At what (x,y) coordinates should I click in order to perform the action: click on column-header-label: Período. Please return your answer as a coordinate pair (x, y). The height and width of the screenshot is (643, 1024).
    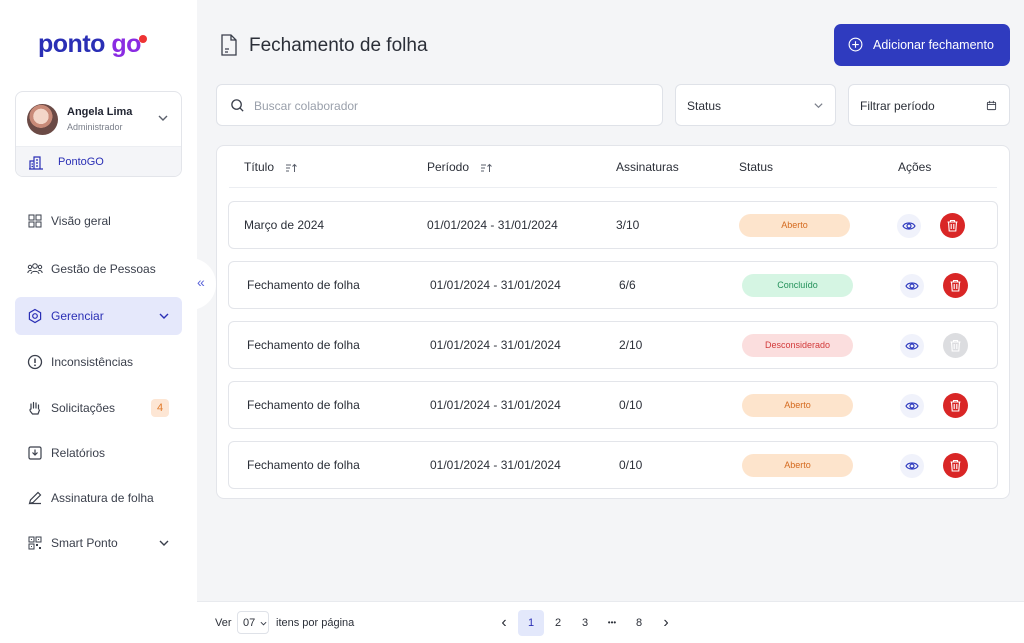
    Looking at the image, I should click on (448, 167).